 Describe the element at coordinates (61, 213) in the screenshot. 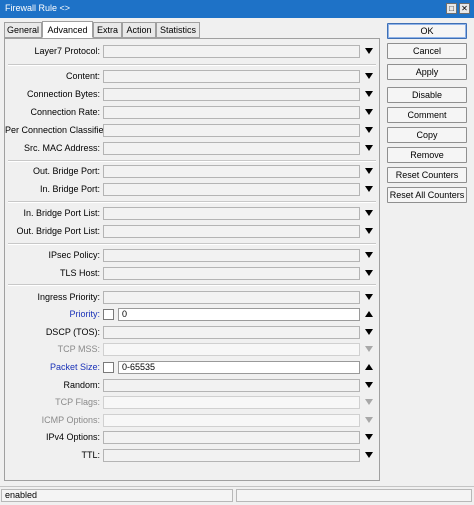

I see `in-bridge-port-list-label: In. Bridge Port List:` at that location.